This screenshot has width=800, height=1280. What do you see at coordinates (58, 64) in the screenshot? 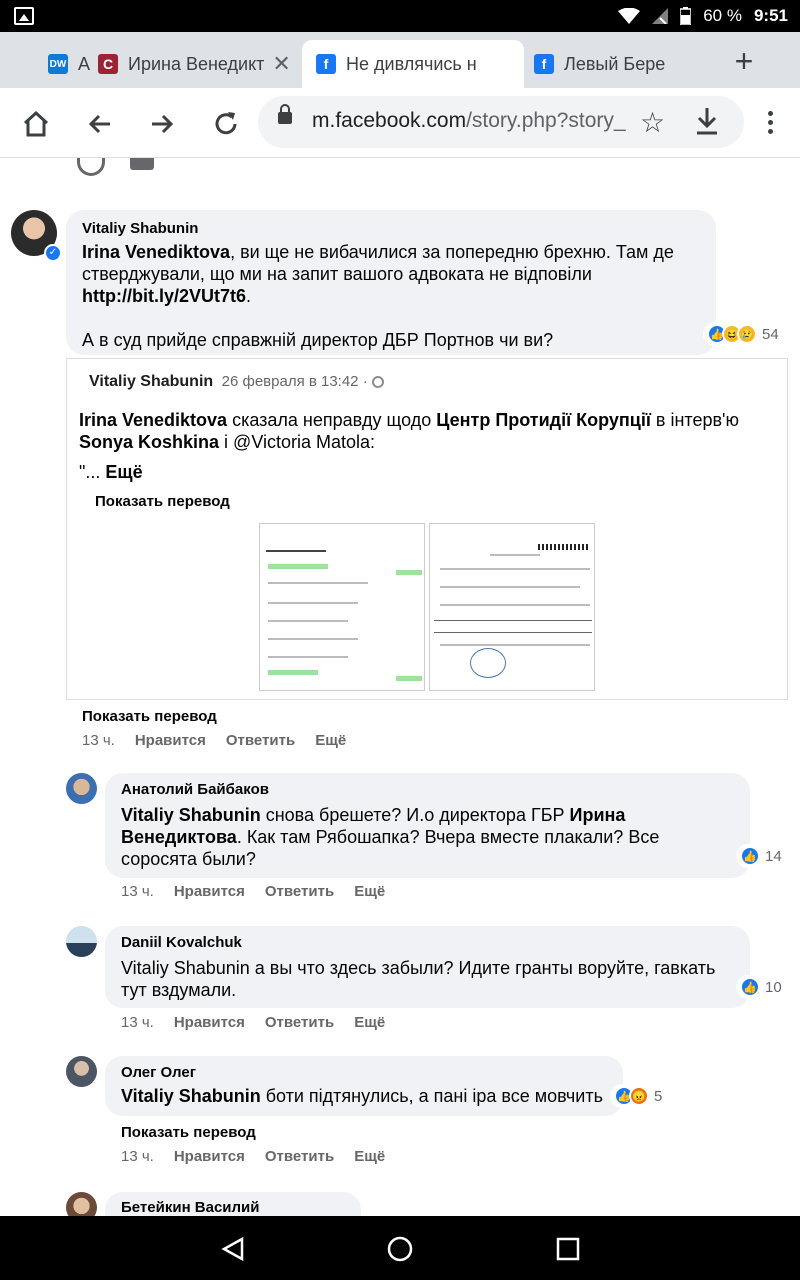
I see `dw-icon: DW` at bounding box center [58, 64].